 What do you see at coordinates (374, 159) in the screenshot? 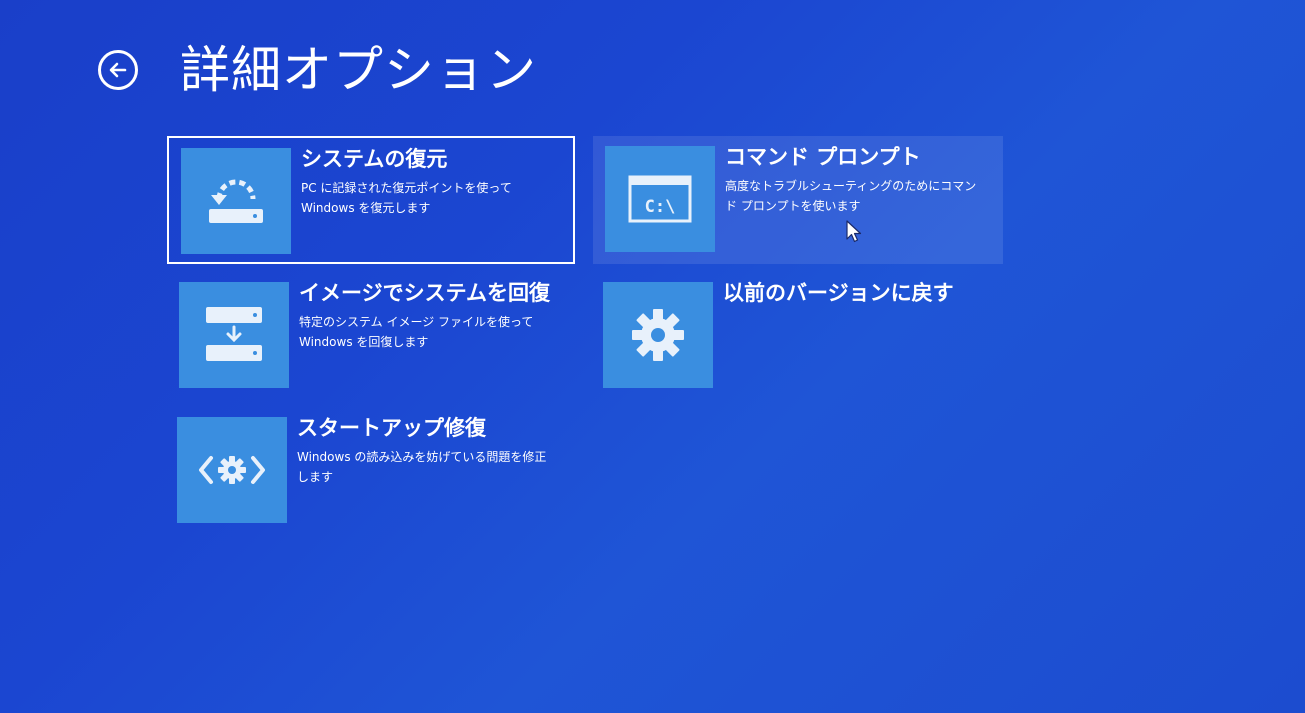
I see `option-title: システムの復元` at bounding box center [374, 159].